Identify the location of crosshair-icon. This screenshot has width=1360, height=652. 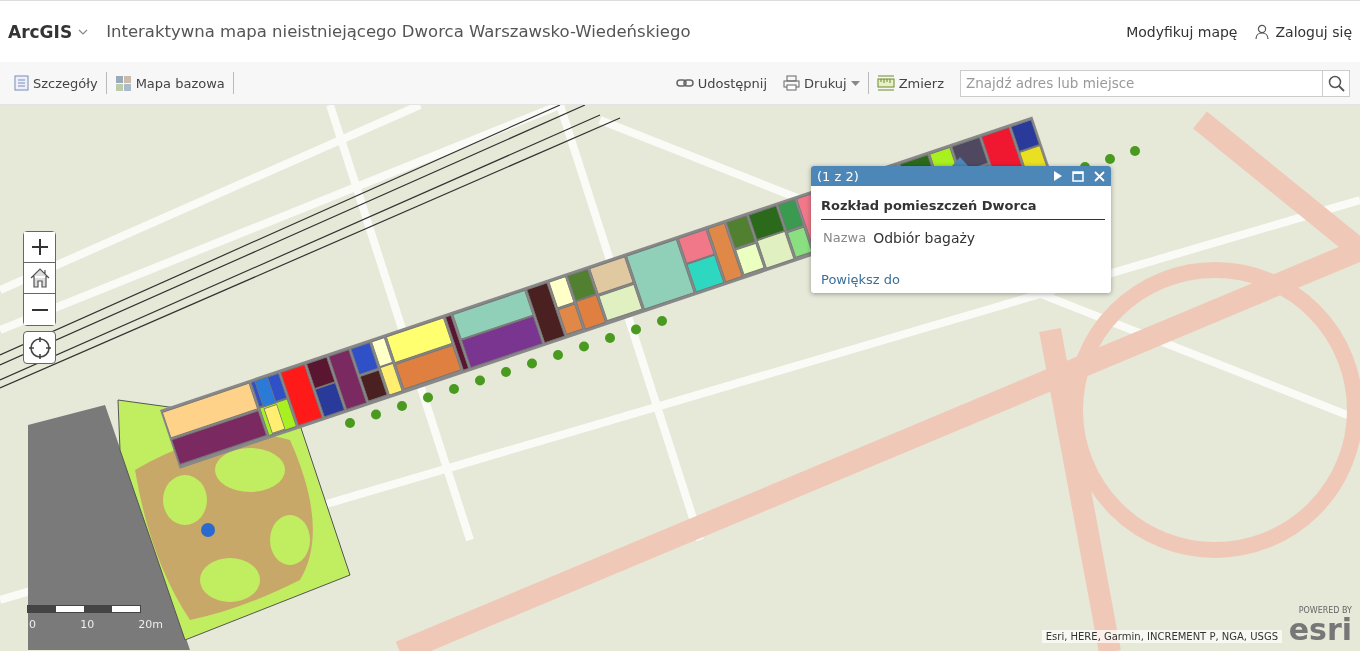
(39, 347).